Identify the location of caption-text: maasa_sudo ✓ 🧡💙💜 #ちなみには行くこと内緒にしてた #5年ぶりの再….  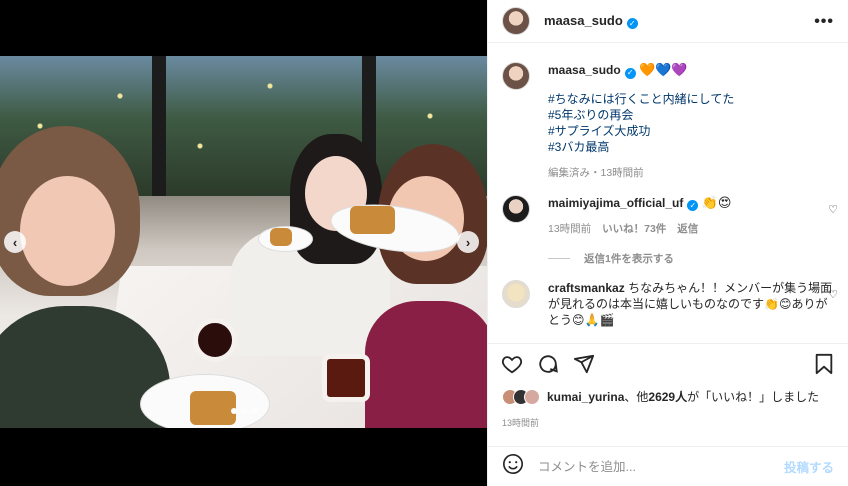
(691, 121).